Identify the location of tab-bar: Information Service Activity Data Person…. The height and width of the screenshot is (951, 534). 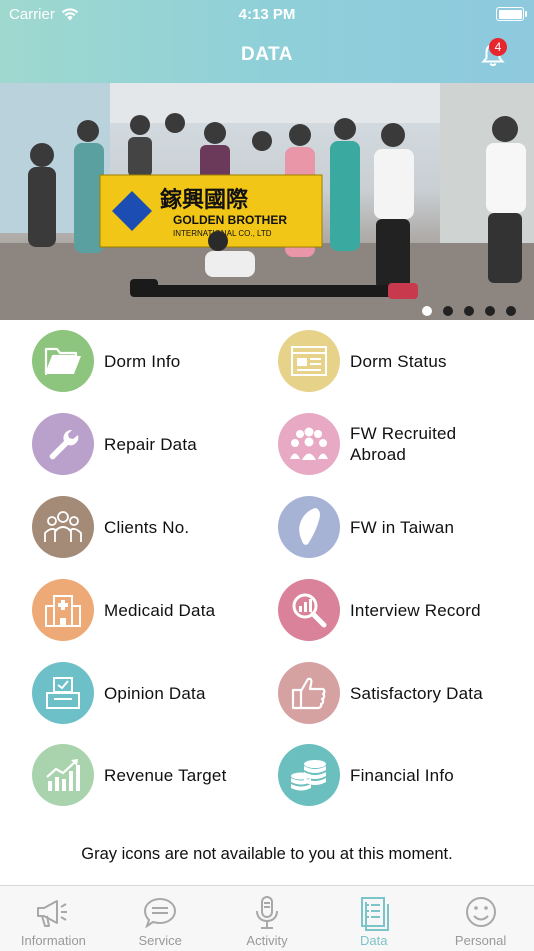
(267, 918).